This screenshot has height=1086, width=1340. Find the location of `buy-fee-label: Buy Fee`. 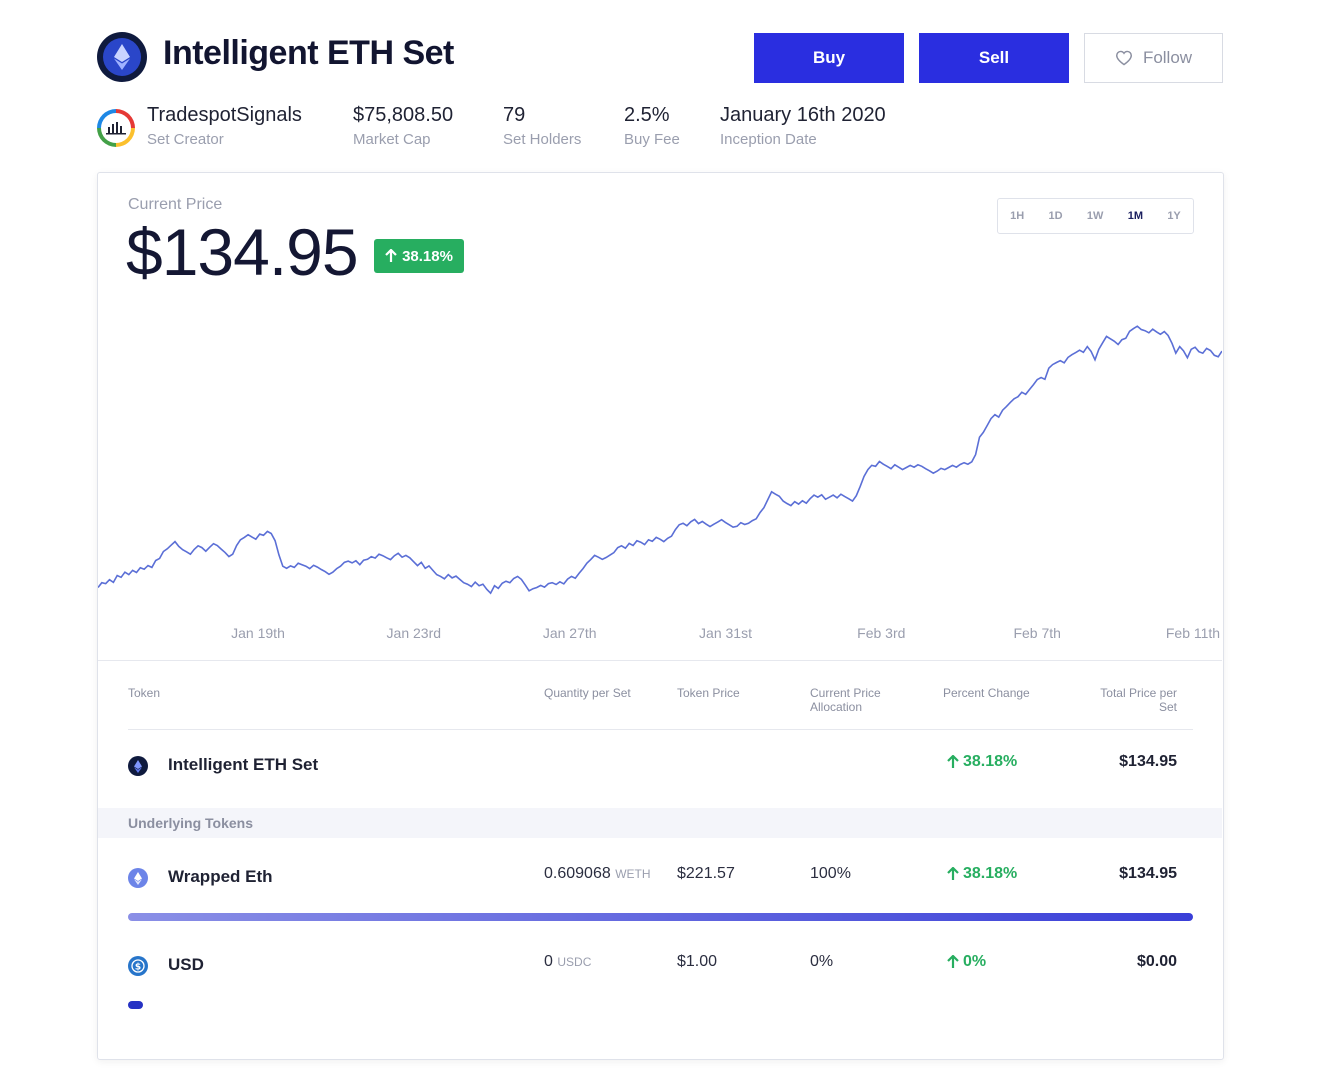

buy-fee-label: Buy Fee is located at coordinates (652, 139).